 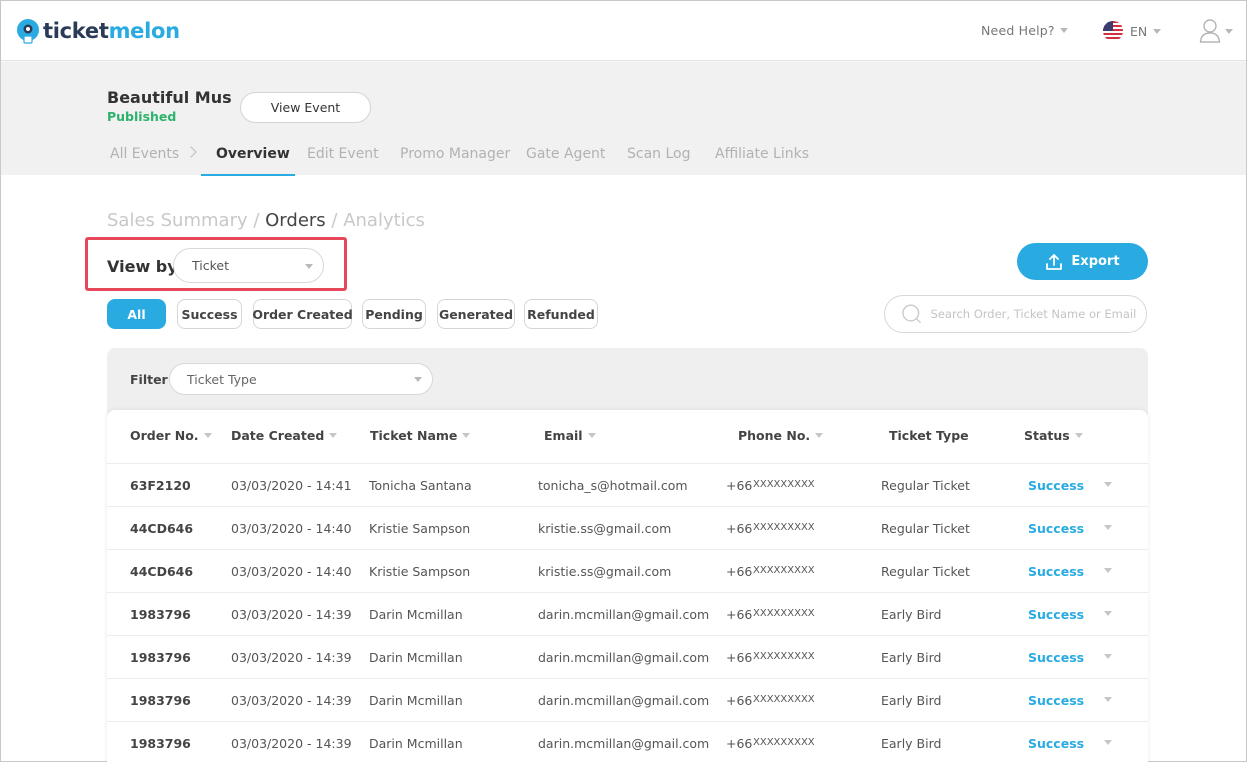 I want to click on tab-all-events: All Events, so click(x=144, y=154).